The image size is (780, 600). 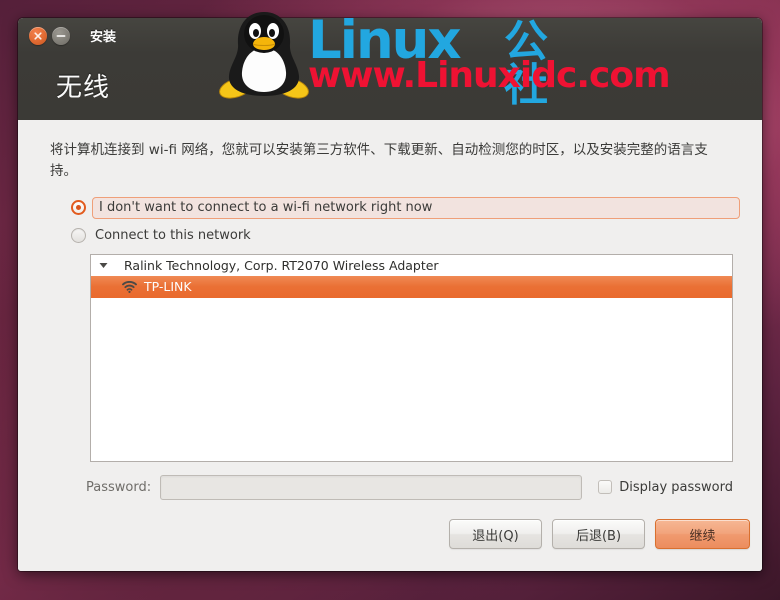 I want to click on network-name: TP-LINK, so click(x=168, y=287).